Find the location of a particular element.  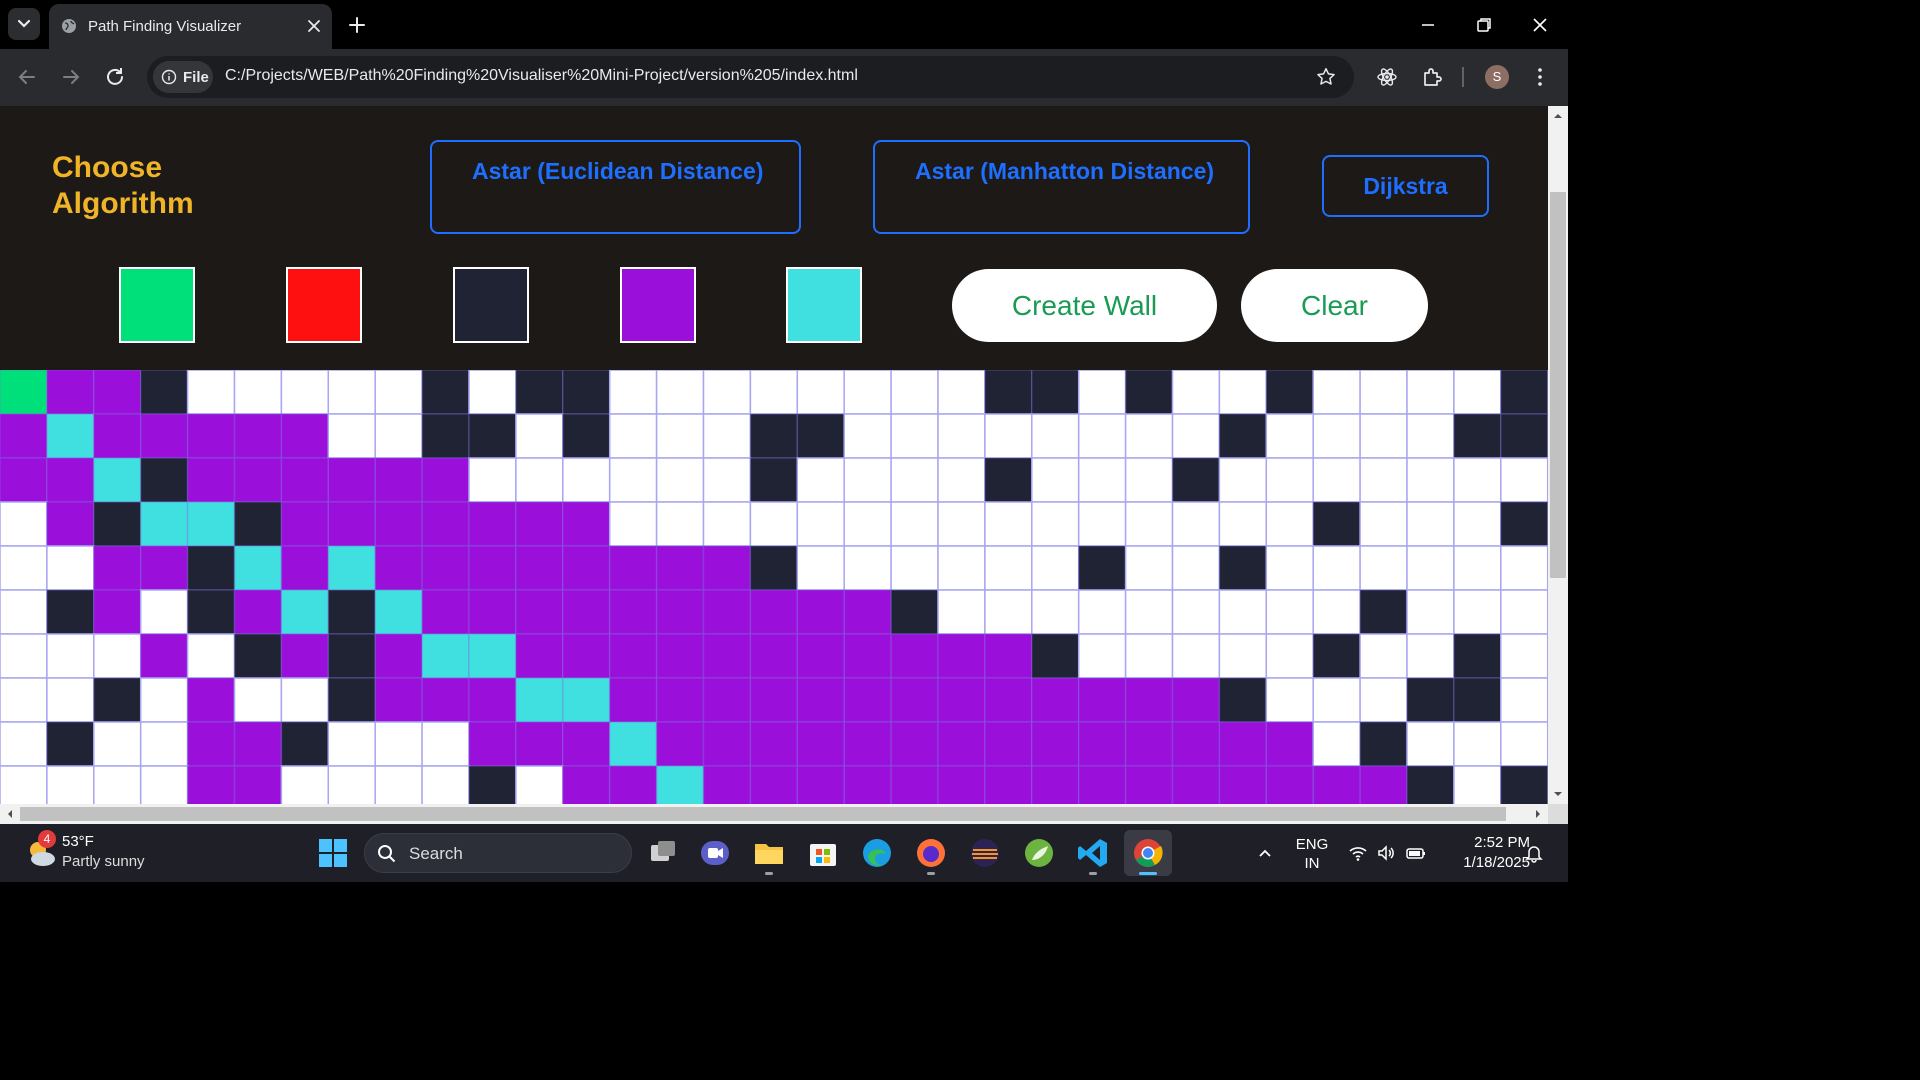

scroll-up-arrow-icon is located at coordinates (1558, 116).